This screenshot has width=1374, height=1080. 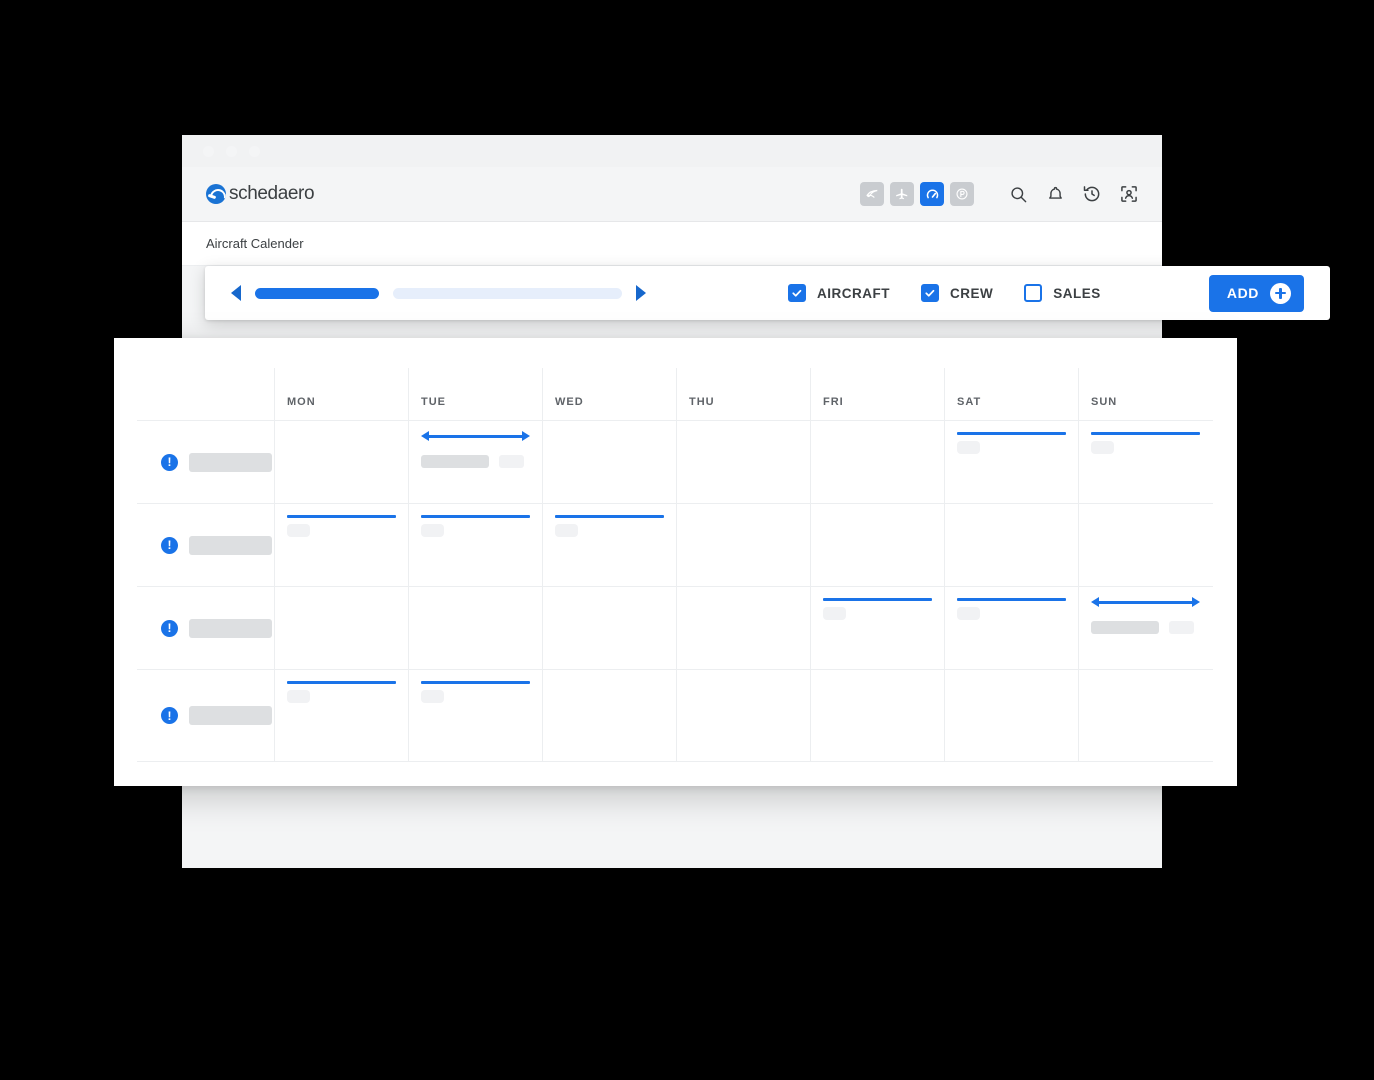 I want to click on calendar-toolbar: AIRCRAFT CREW SALES ADD, so click(x=767, y=293).